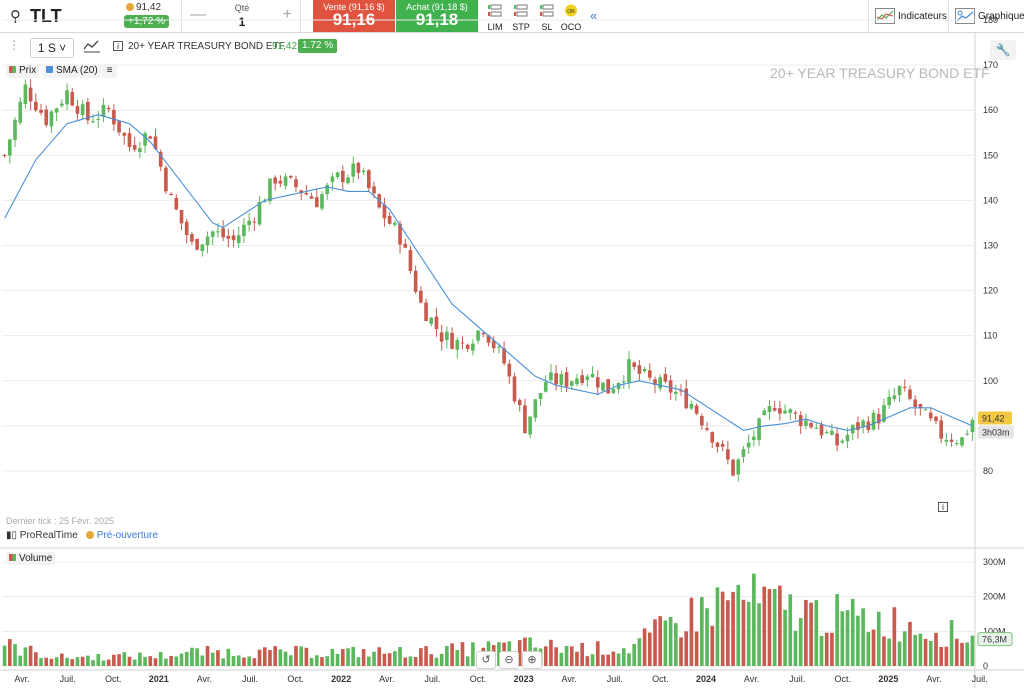  What do you see at coordinates (12, 557) in the screenshot?
I see `volume-swatch` at bounding box center [12, 557].